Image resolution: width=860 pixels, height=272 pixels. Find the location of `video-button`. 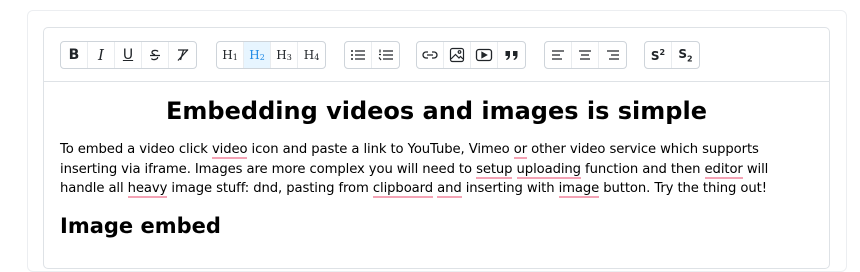

video-button is located at coordinates (484, 55).